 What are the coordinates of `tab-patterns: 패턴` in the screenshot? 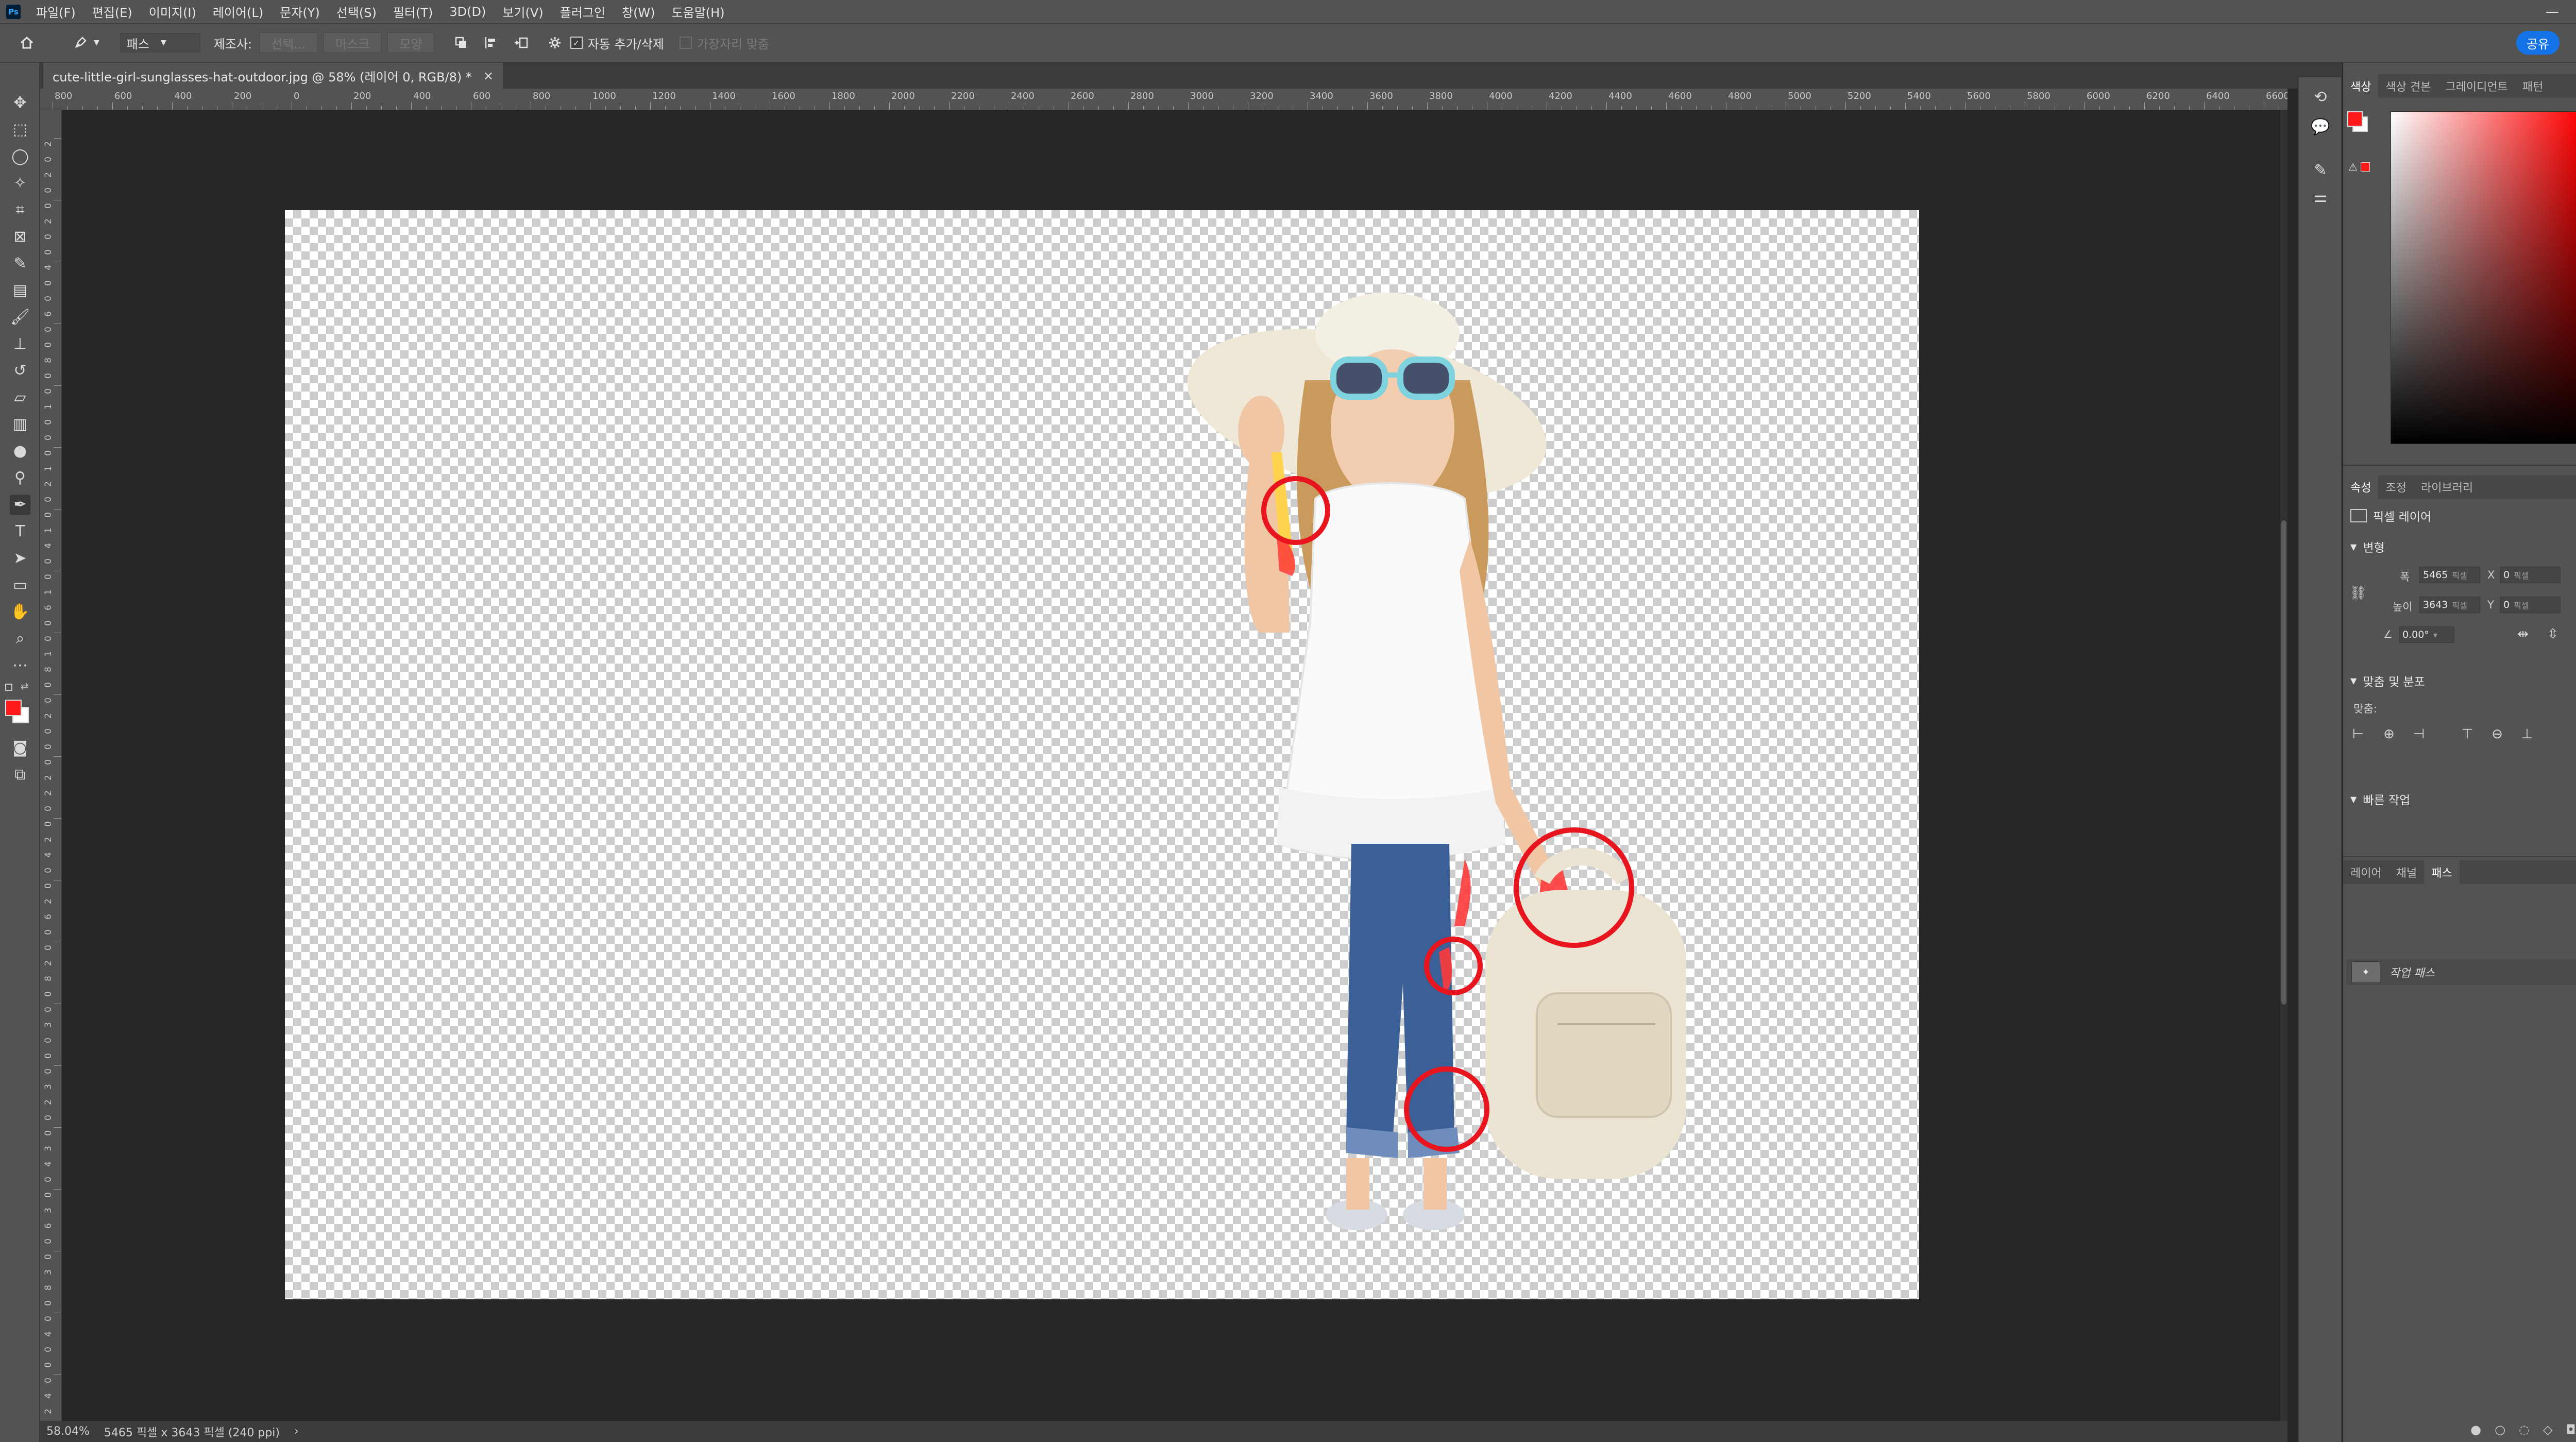 It's located at (2532, 86).